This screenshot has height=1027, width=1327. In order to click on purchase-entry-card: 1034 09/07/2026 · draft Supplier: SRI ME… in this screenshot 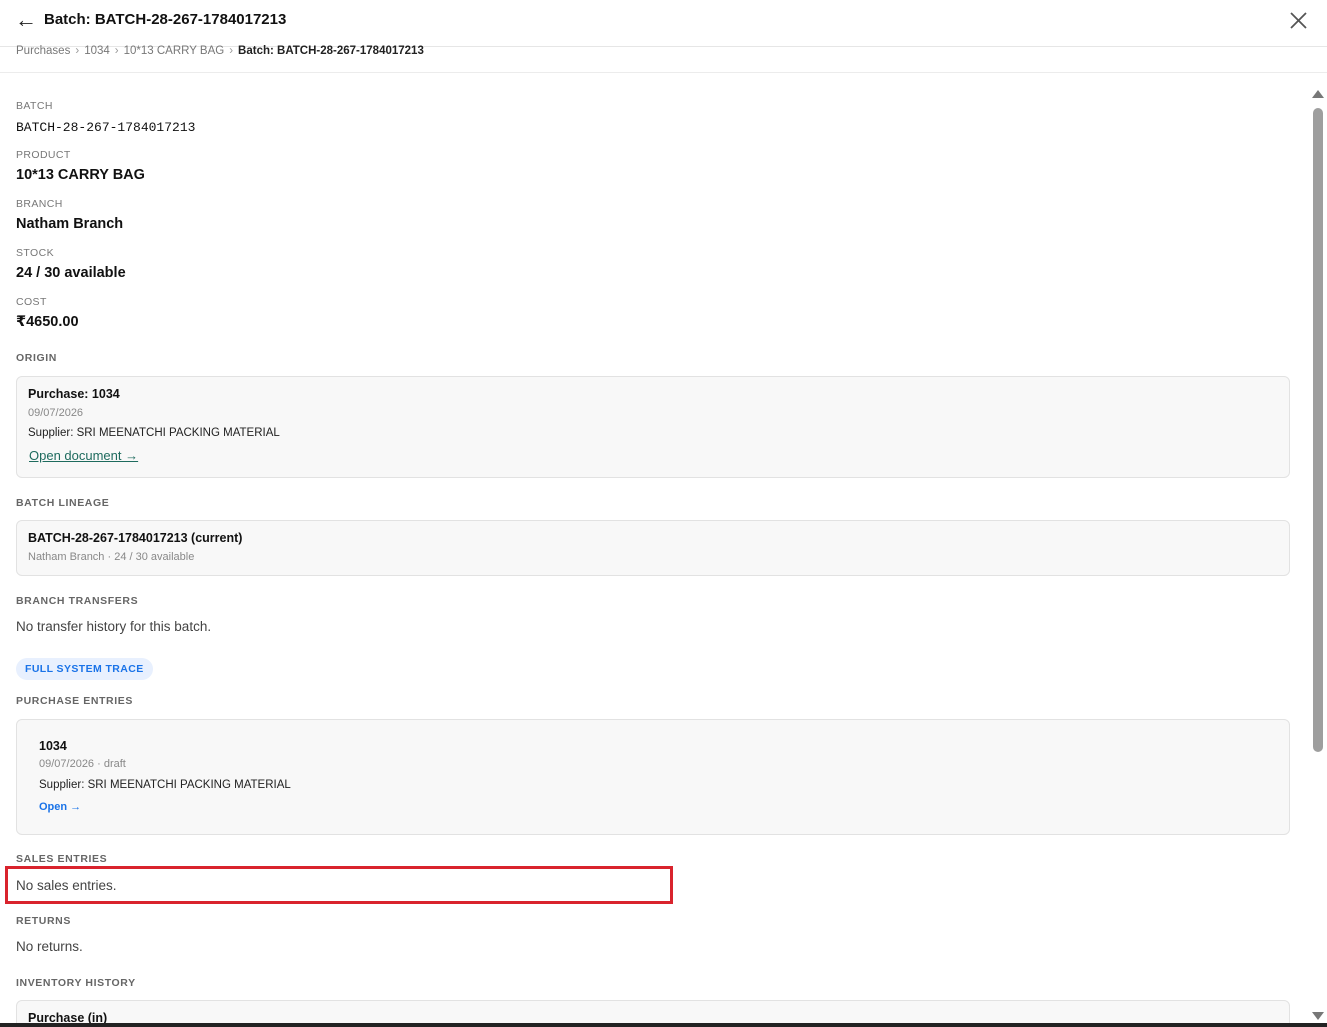, I will do `click(653, 777)`.